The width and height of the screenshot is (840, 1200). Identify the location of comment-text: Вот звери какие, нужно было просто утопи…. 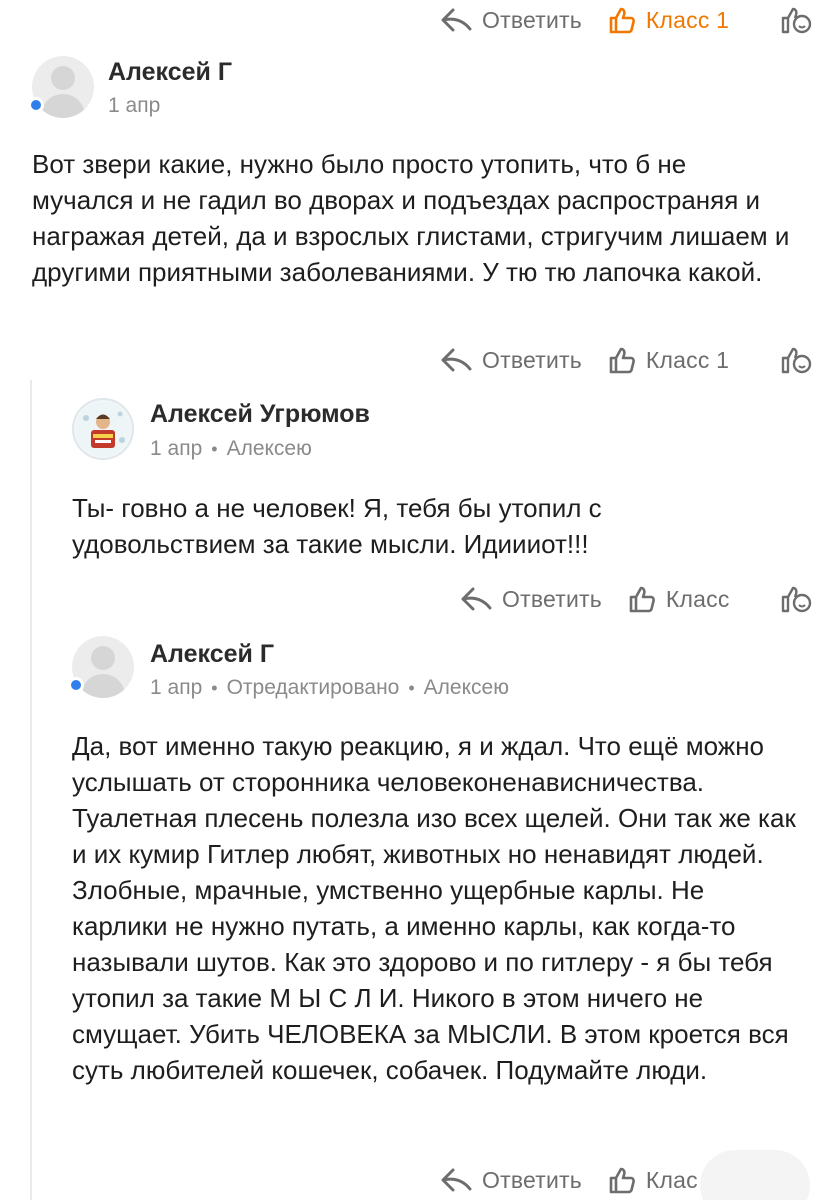
(411, 218).